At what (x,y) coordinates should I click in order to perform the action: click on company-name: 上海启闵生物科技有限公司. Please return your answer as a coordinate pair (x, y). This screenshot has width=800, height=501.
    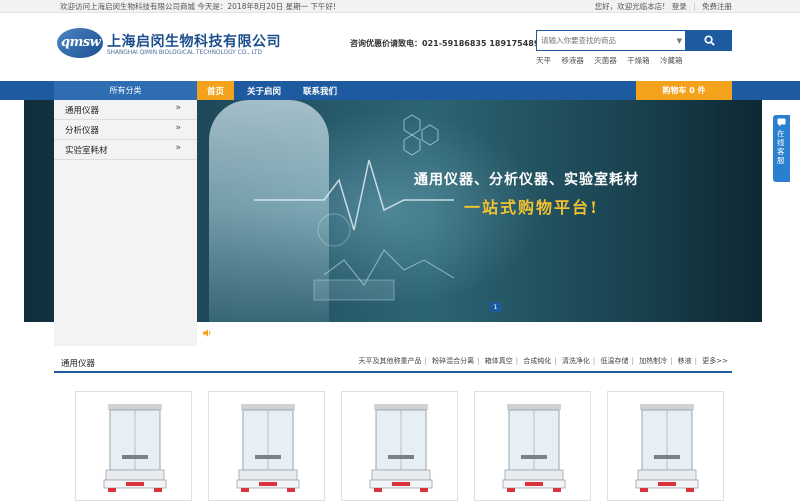
    Looking at the image, I should click on (194, 42).